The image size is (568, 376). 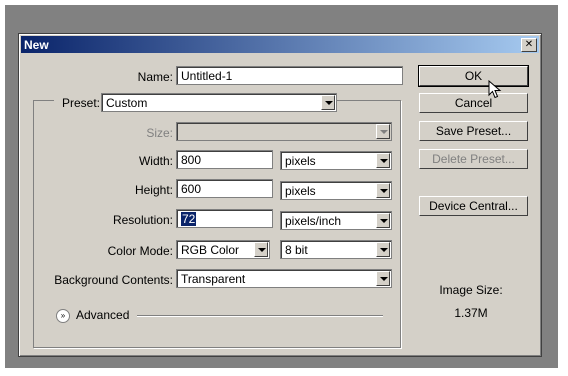 What do you see at coordinates (260, 316) in the screenshot?
I see `advanced-divider` at bounding box center [260, 316].